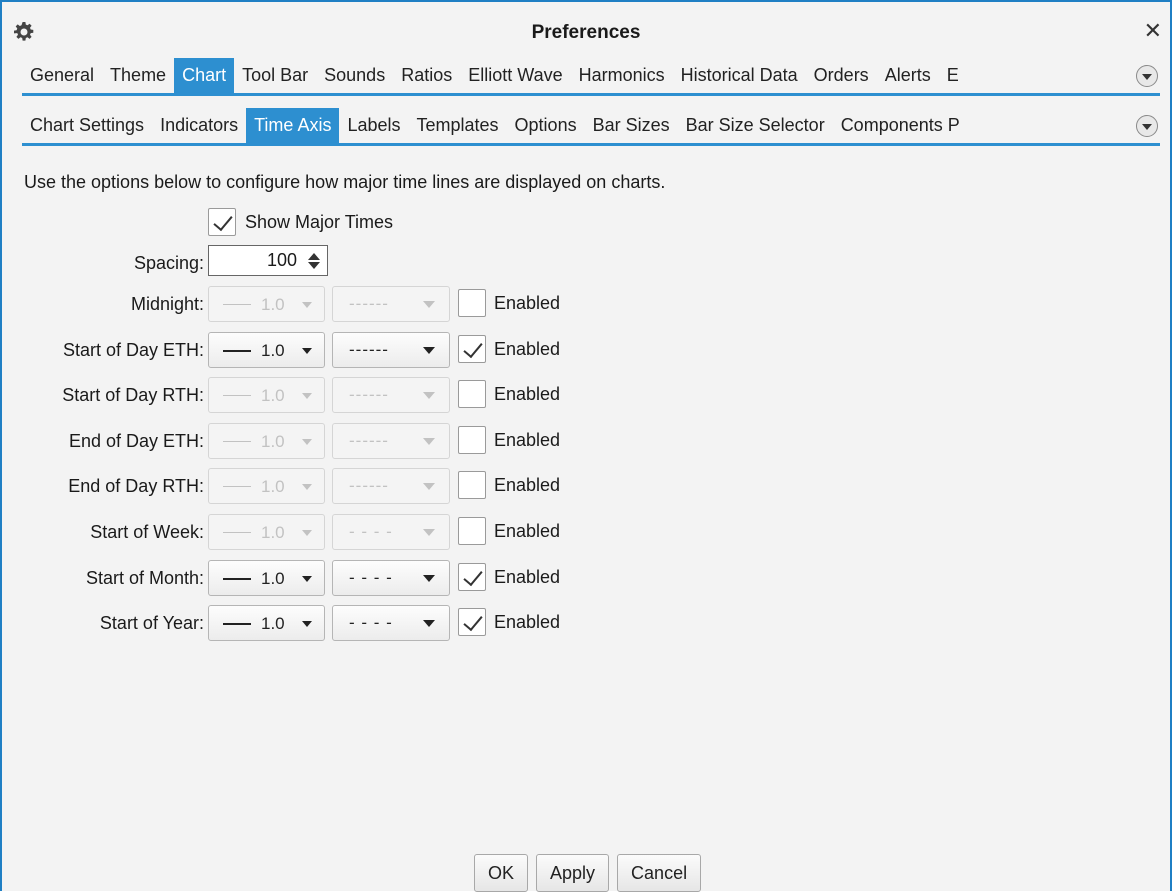 This screenshot has width=1172, height=892. Describe the element at coordinates (62, 75) in the screenshot. I see `tab-general: General` at that location.